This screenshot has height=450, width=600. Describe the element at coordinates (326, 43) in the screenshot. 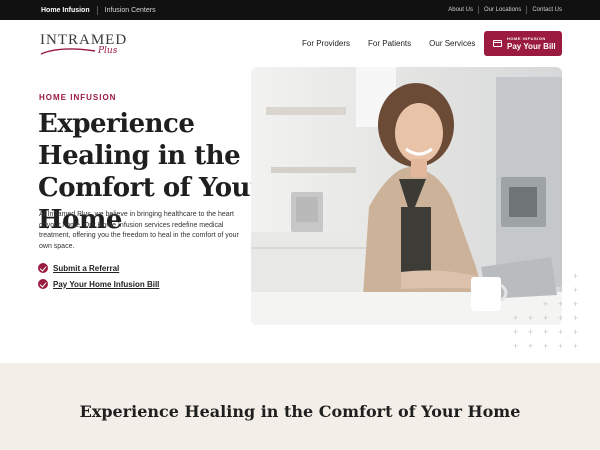

I see `nav-for-providers: For Providers` at that location.